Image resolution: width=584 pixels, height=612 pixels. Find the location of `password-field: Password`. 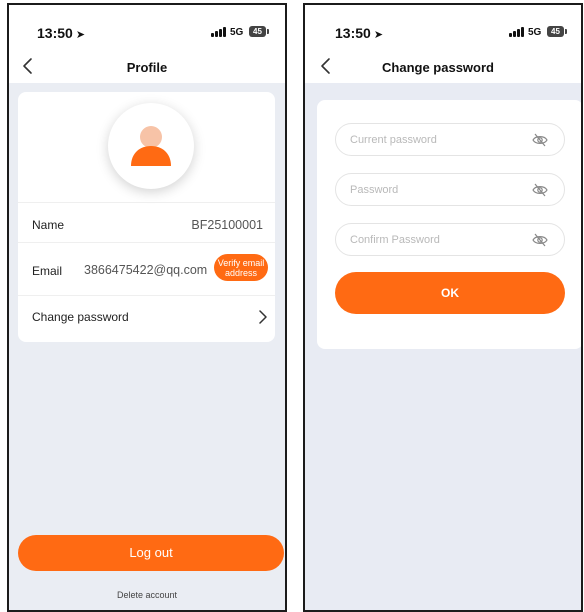

password-field: Password is located at coordinates (450, 189).